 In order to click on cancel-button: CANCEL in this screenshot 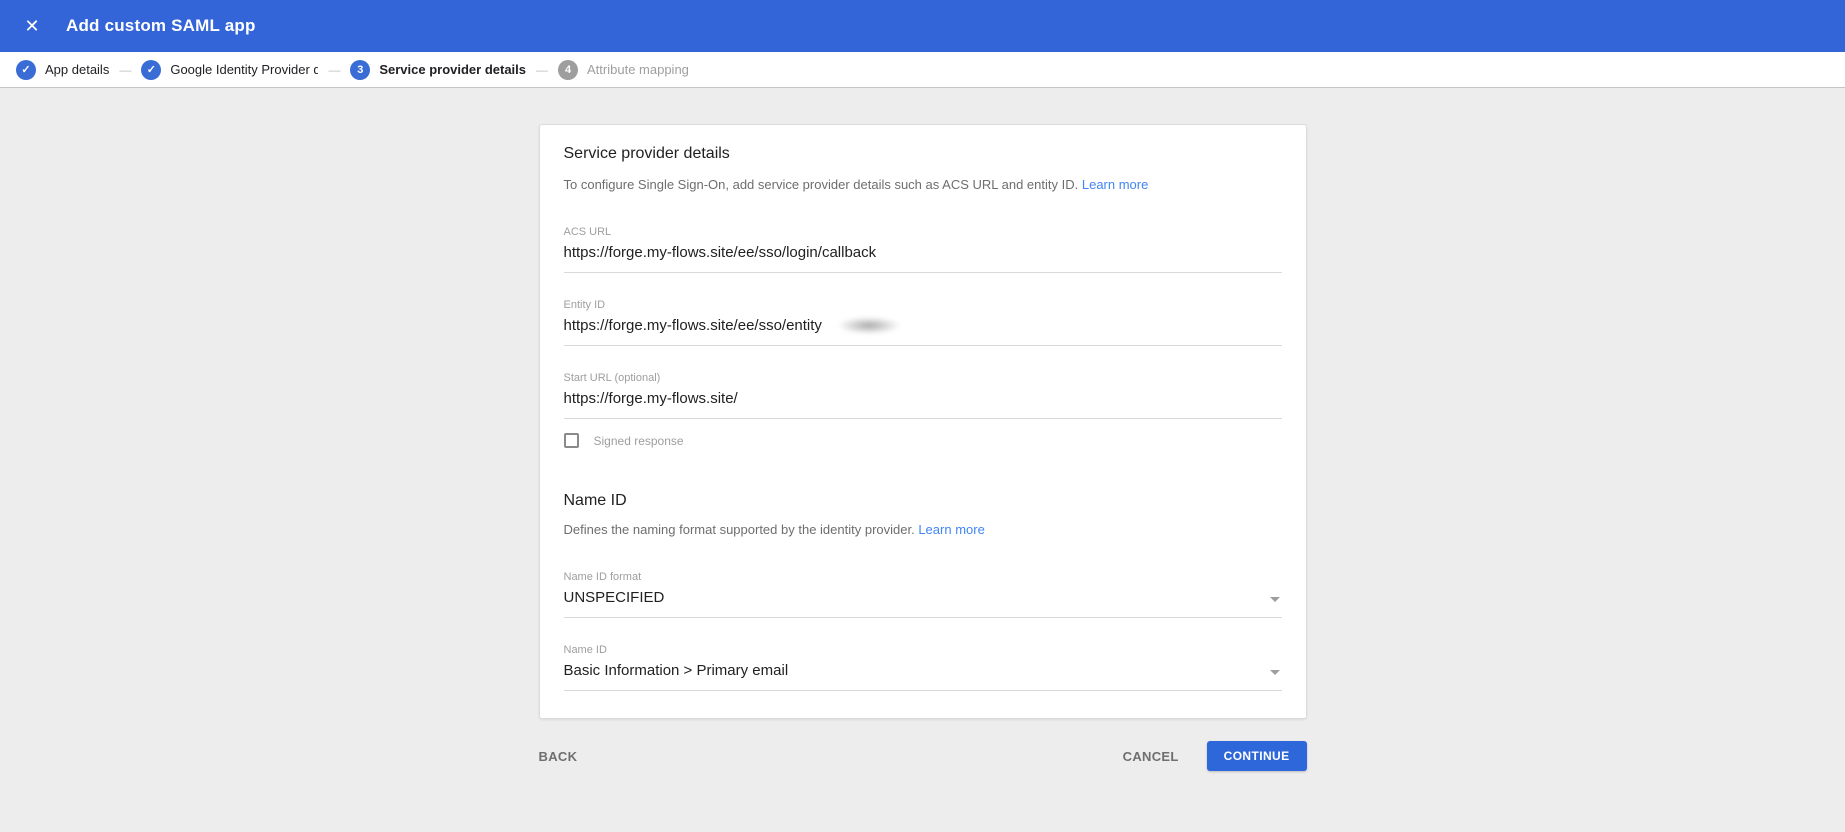, I will do `click(1151, 756)`.